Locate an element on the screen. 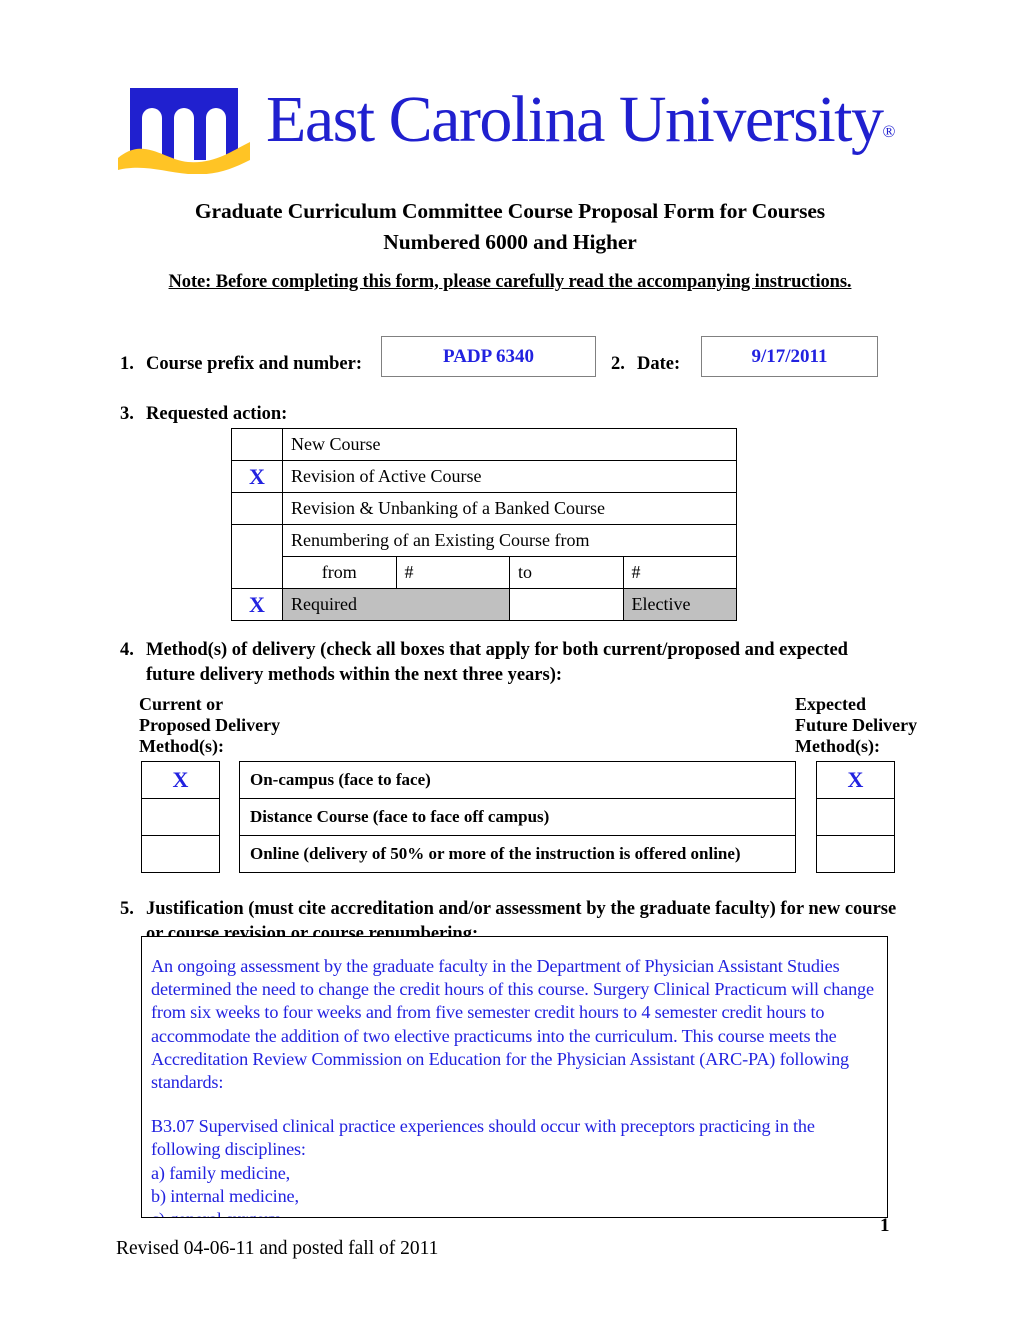 This screenshot has height=1320, width=1020. label-revision-unbanking: Revision & Unbanking of a Banked Course is located at coordinates (509, 508).